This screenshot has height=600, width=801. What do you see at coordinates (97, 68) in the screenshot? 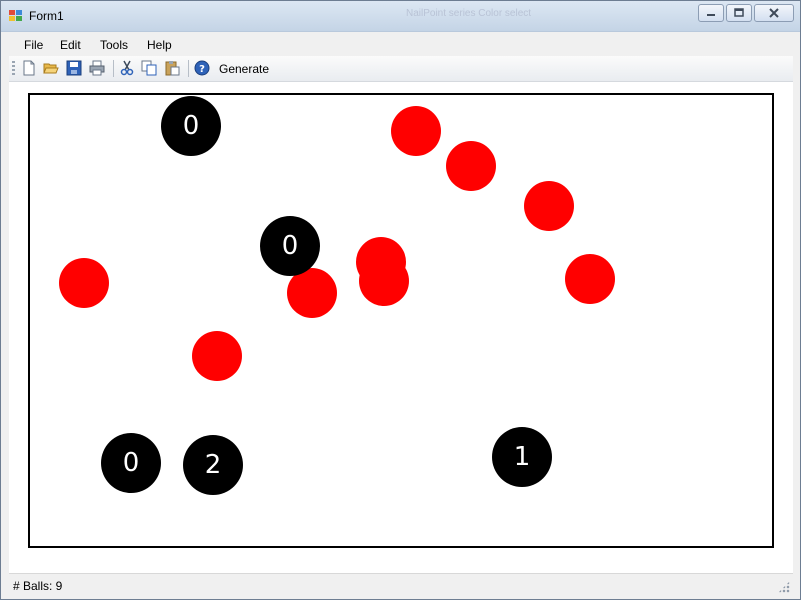
I see `print-icon` at bounding box center [97, 68].